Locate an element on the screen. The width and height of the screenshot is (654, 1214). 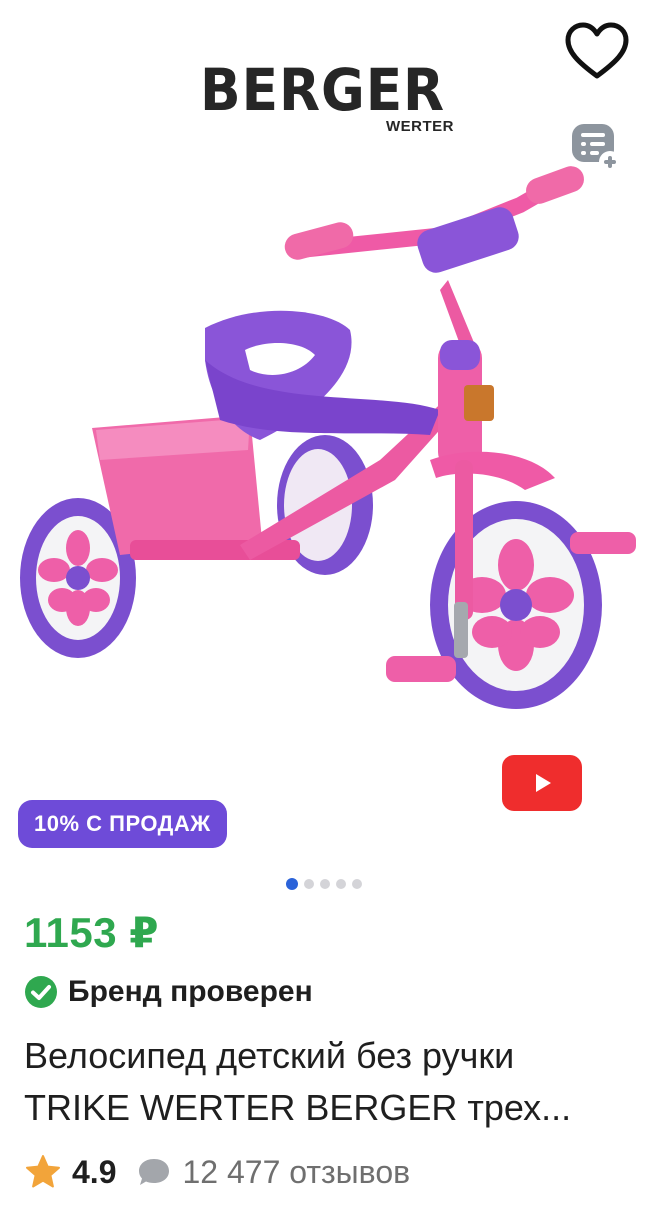
video-button is located at coordinates (542, 783).